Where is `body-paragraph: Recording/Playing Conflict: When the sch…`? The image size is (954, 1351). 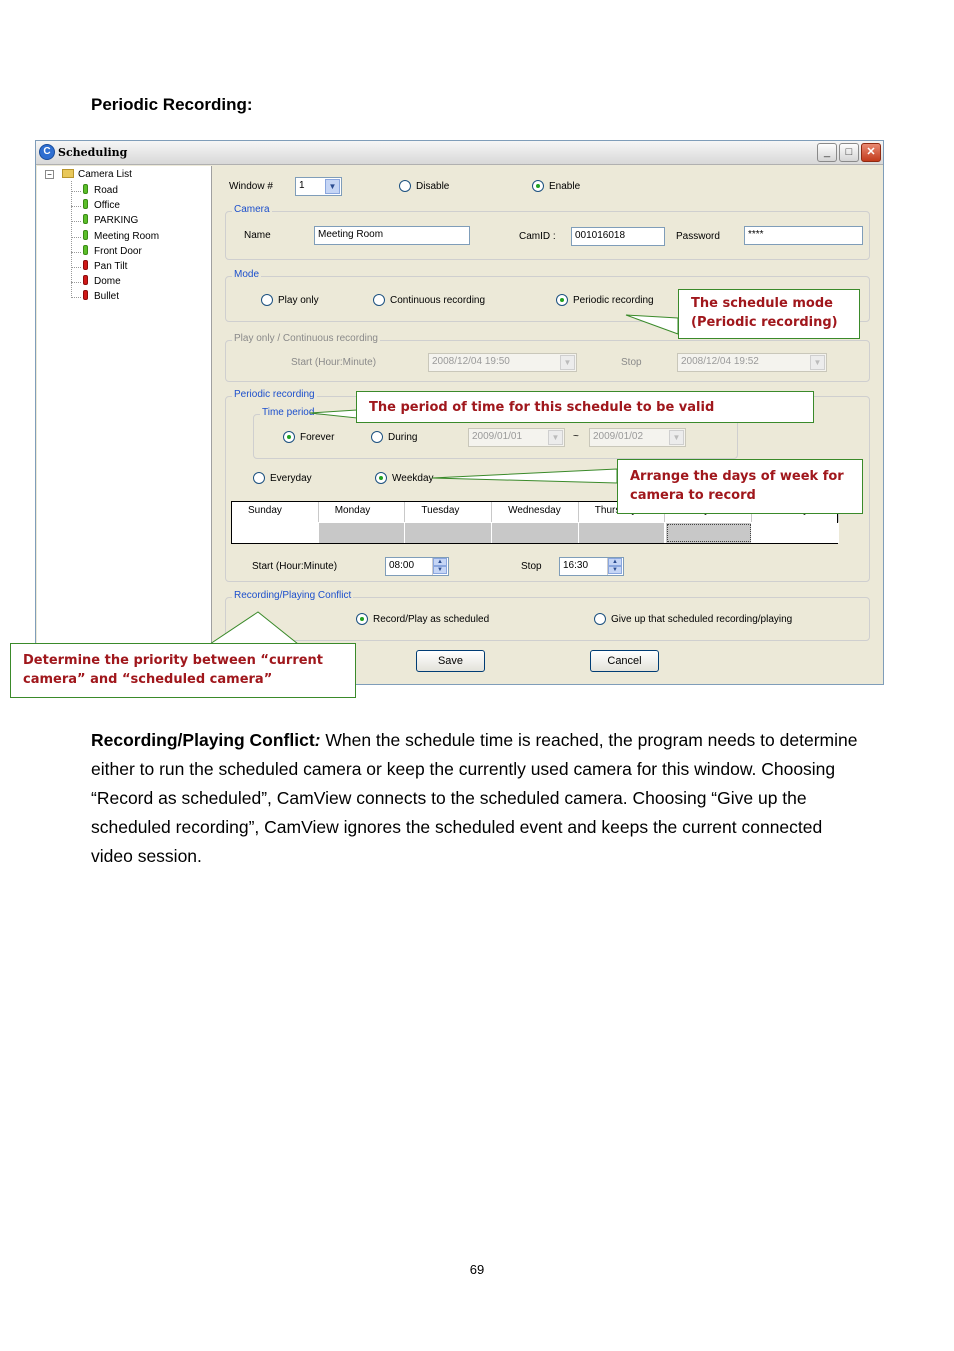
body-paragraph: Recording/Playing Conflict: When the sch… is located at coordinates (476, 798).